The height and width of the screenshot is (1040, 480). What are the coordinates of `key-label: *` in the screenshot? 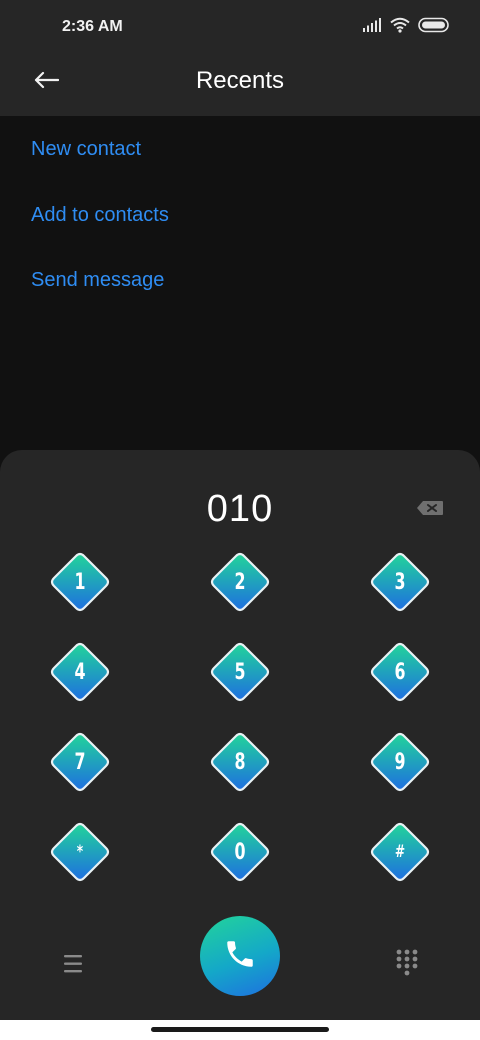 It's located at (80, 852).